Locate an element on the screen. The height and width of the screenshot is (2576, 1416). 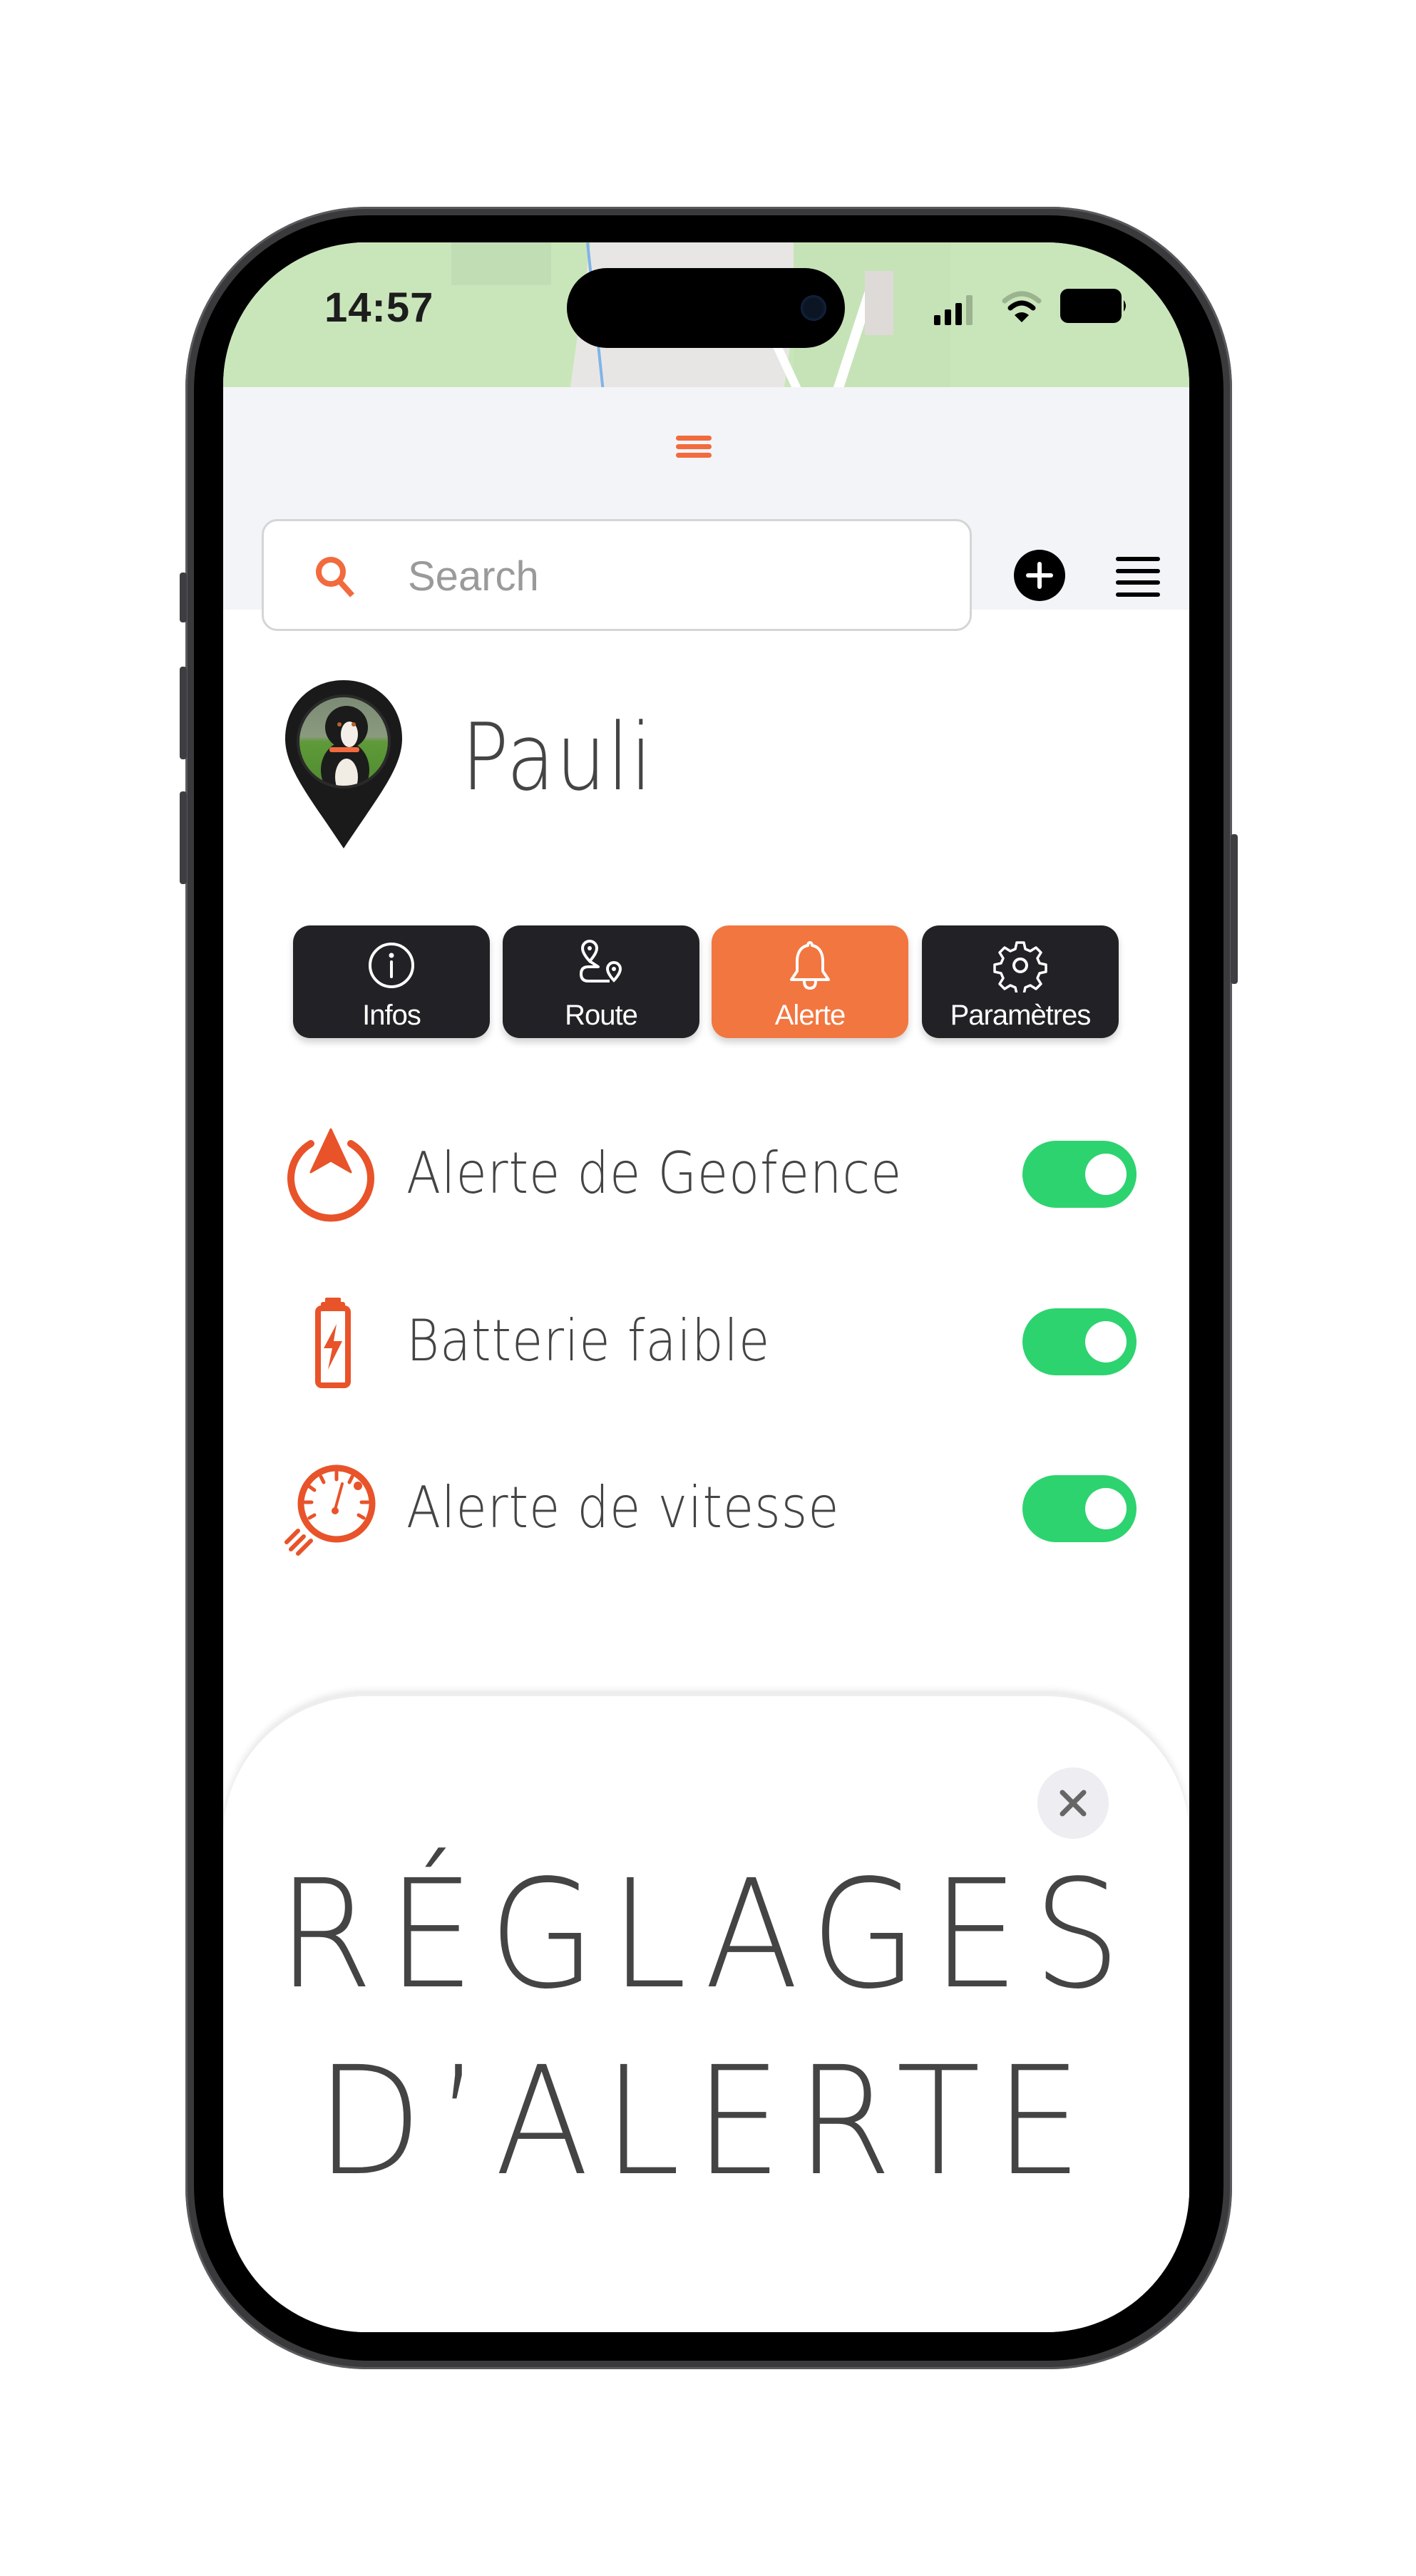
tab-label: Alerte is located at coordinates (810, 1015).